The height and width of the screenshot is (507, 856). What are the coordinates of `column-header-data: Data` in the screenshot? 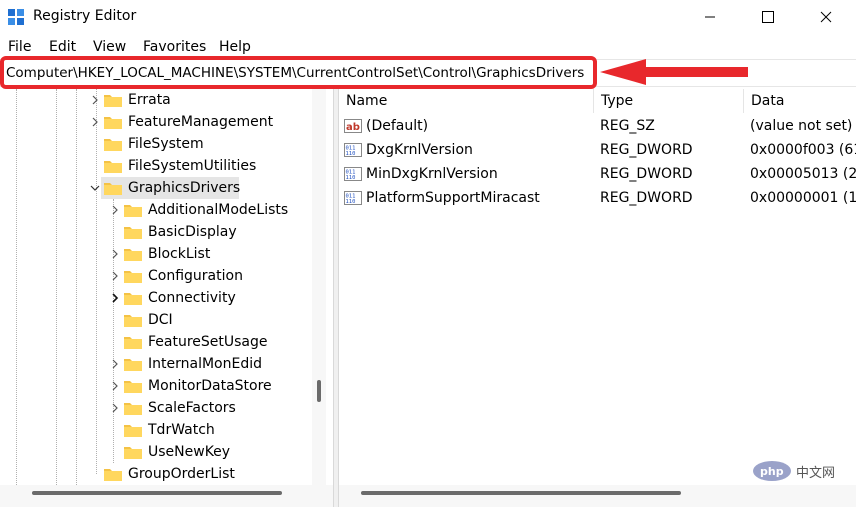 It's located at (799, 101).